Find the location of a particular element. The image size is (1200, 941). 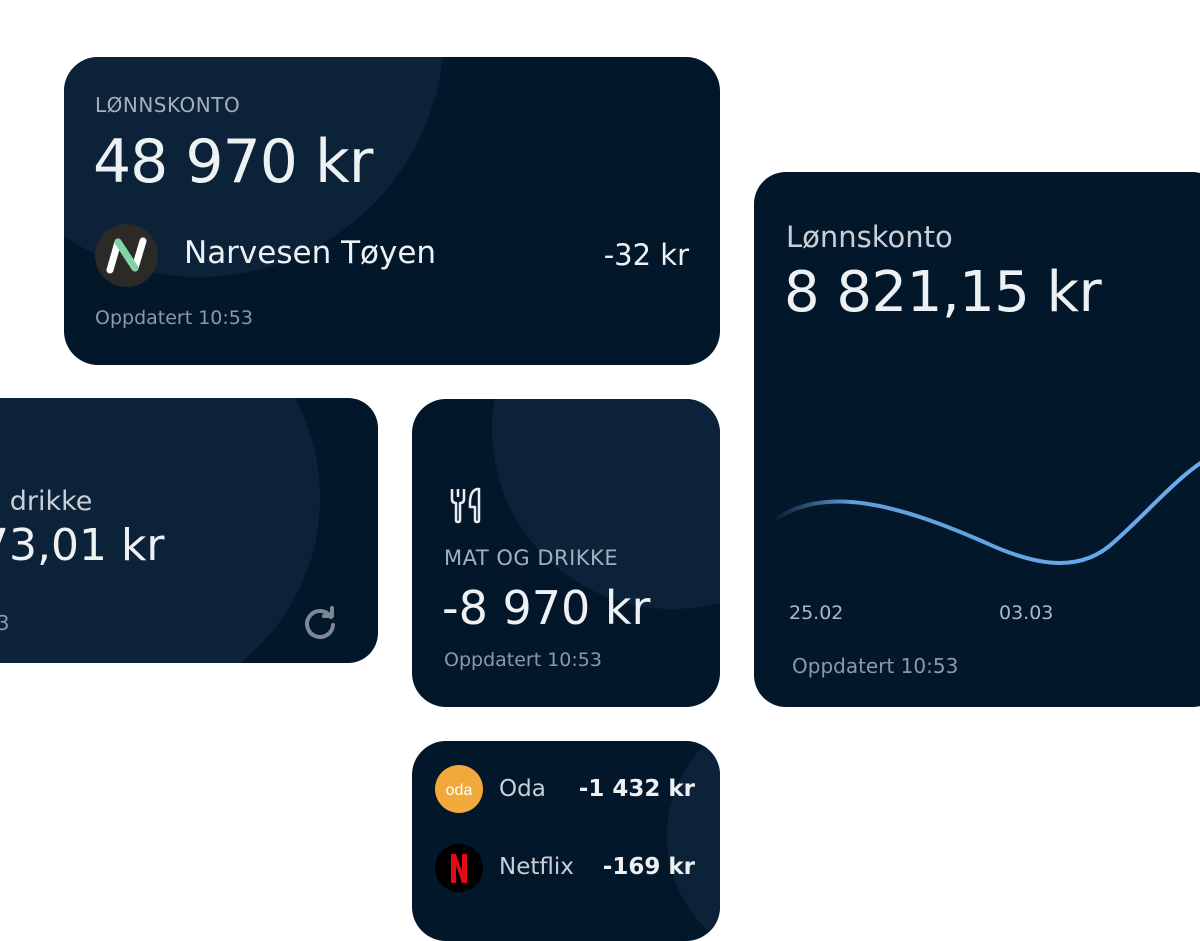

narvesen-logo-icon is located at coordinates (126, 255).